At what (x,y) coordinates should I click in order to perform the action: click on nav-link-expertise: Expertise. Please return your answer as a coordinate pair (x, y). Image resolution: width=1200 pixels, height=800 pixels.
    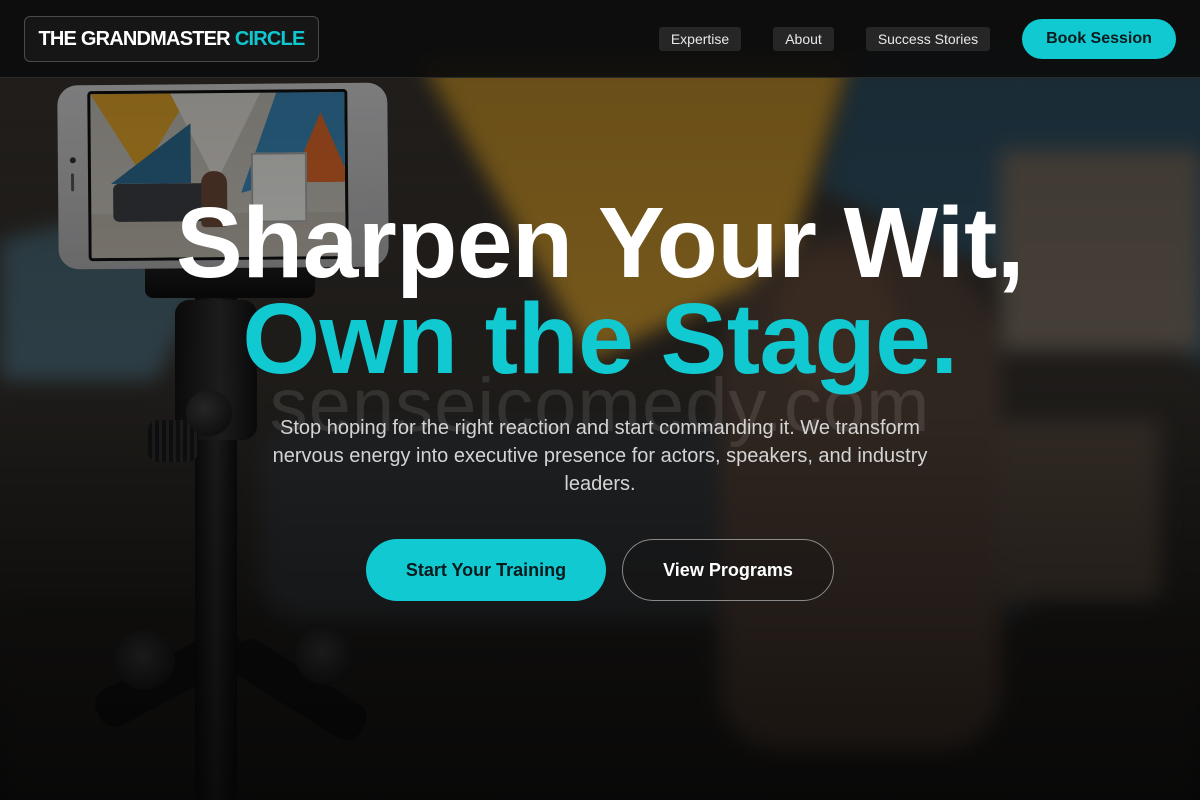
    Looking at the image, I should click on (700, 39).